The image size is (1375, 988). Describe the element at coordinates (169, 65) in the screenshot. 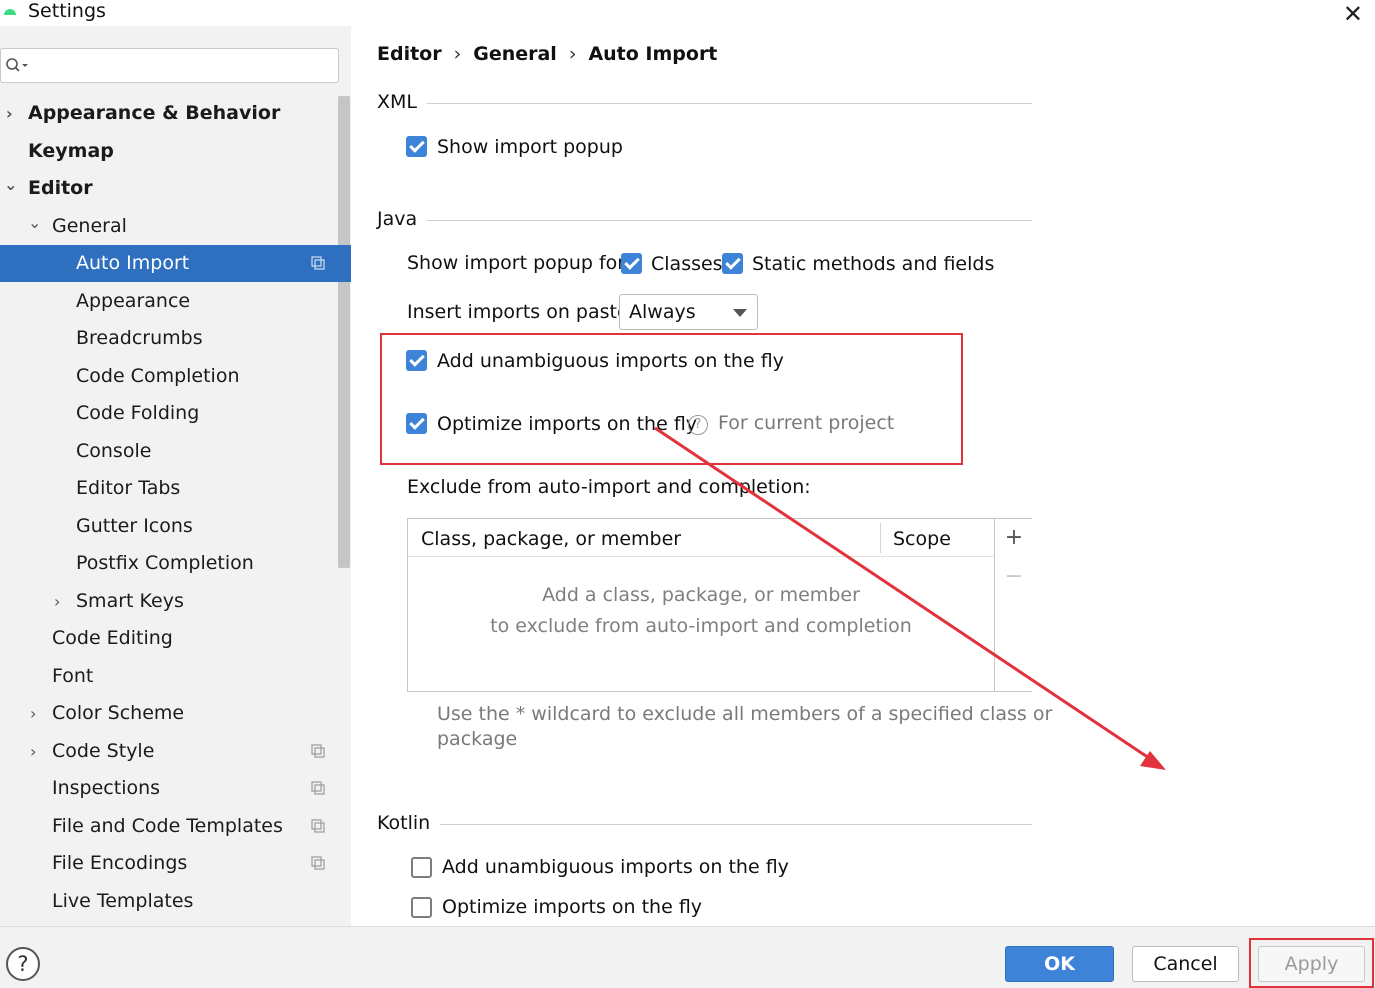

I see `search-input` at that location.